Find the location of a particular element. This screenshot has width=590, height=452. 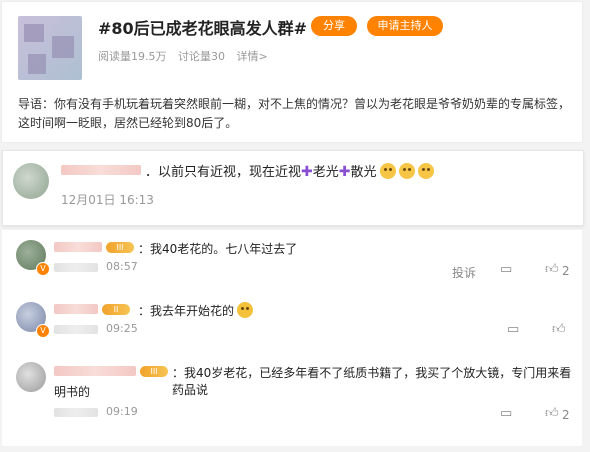

comment-text: ．以前只有近视，现在近视✚老光✚散光 is located at coordinates (289, 170).